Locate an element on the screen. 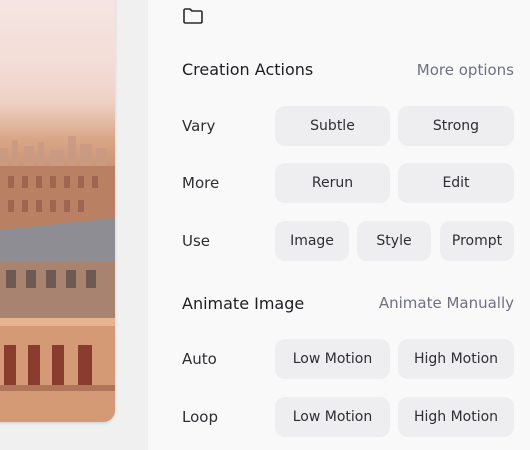 The height and width of the screenshot is (450, 530). loop-high-motion-button: High Motion is located at coordinates (456, 417).